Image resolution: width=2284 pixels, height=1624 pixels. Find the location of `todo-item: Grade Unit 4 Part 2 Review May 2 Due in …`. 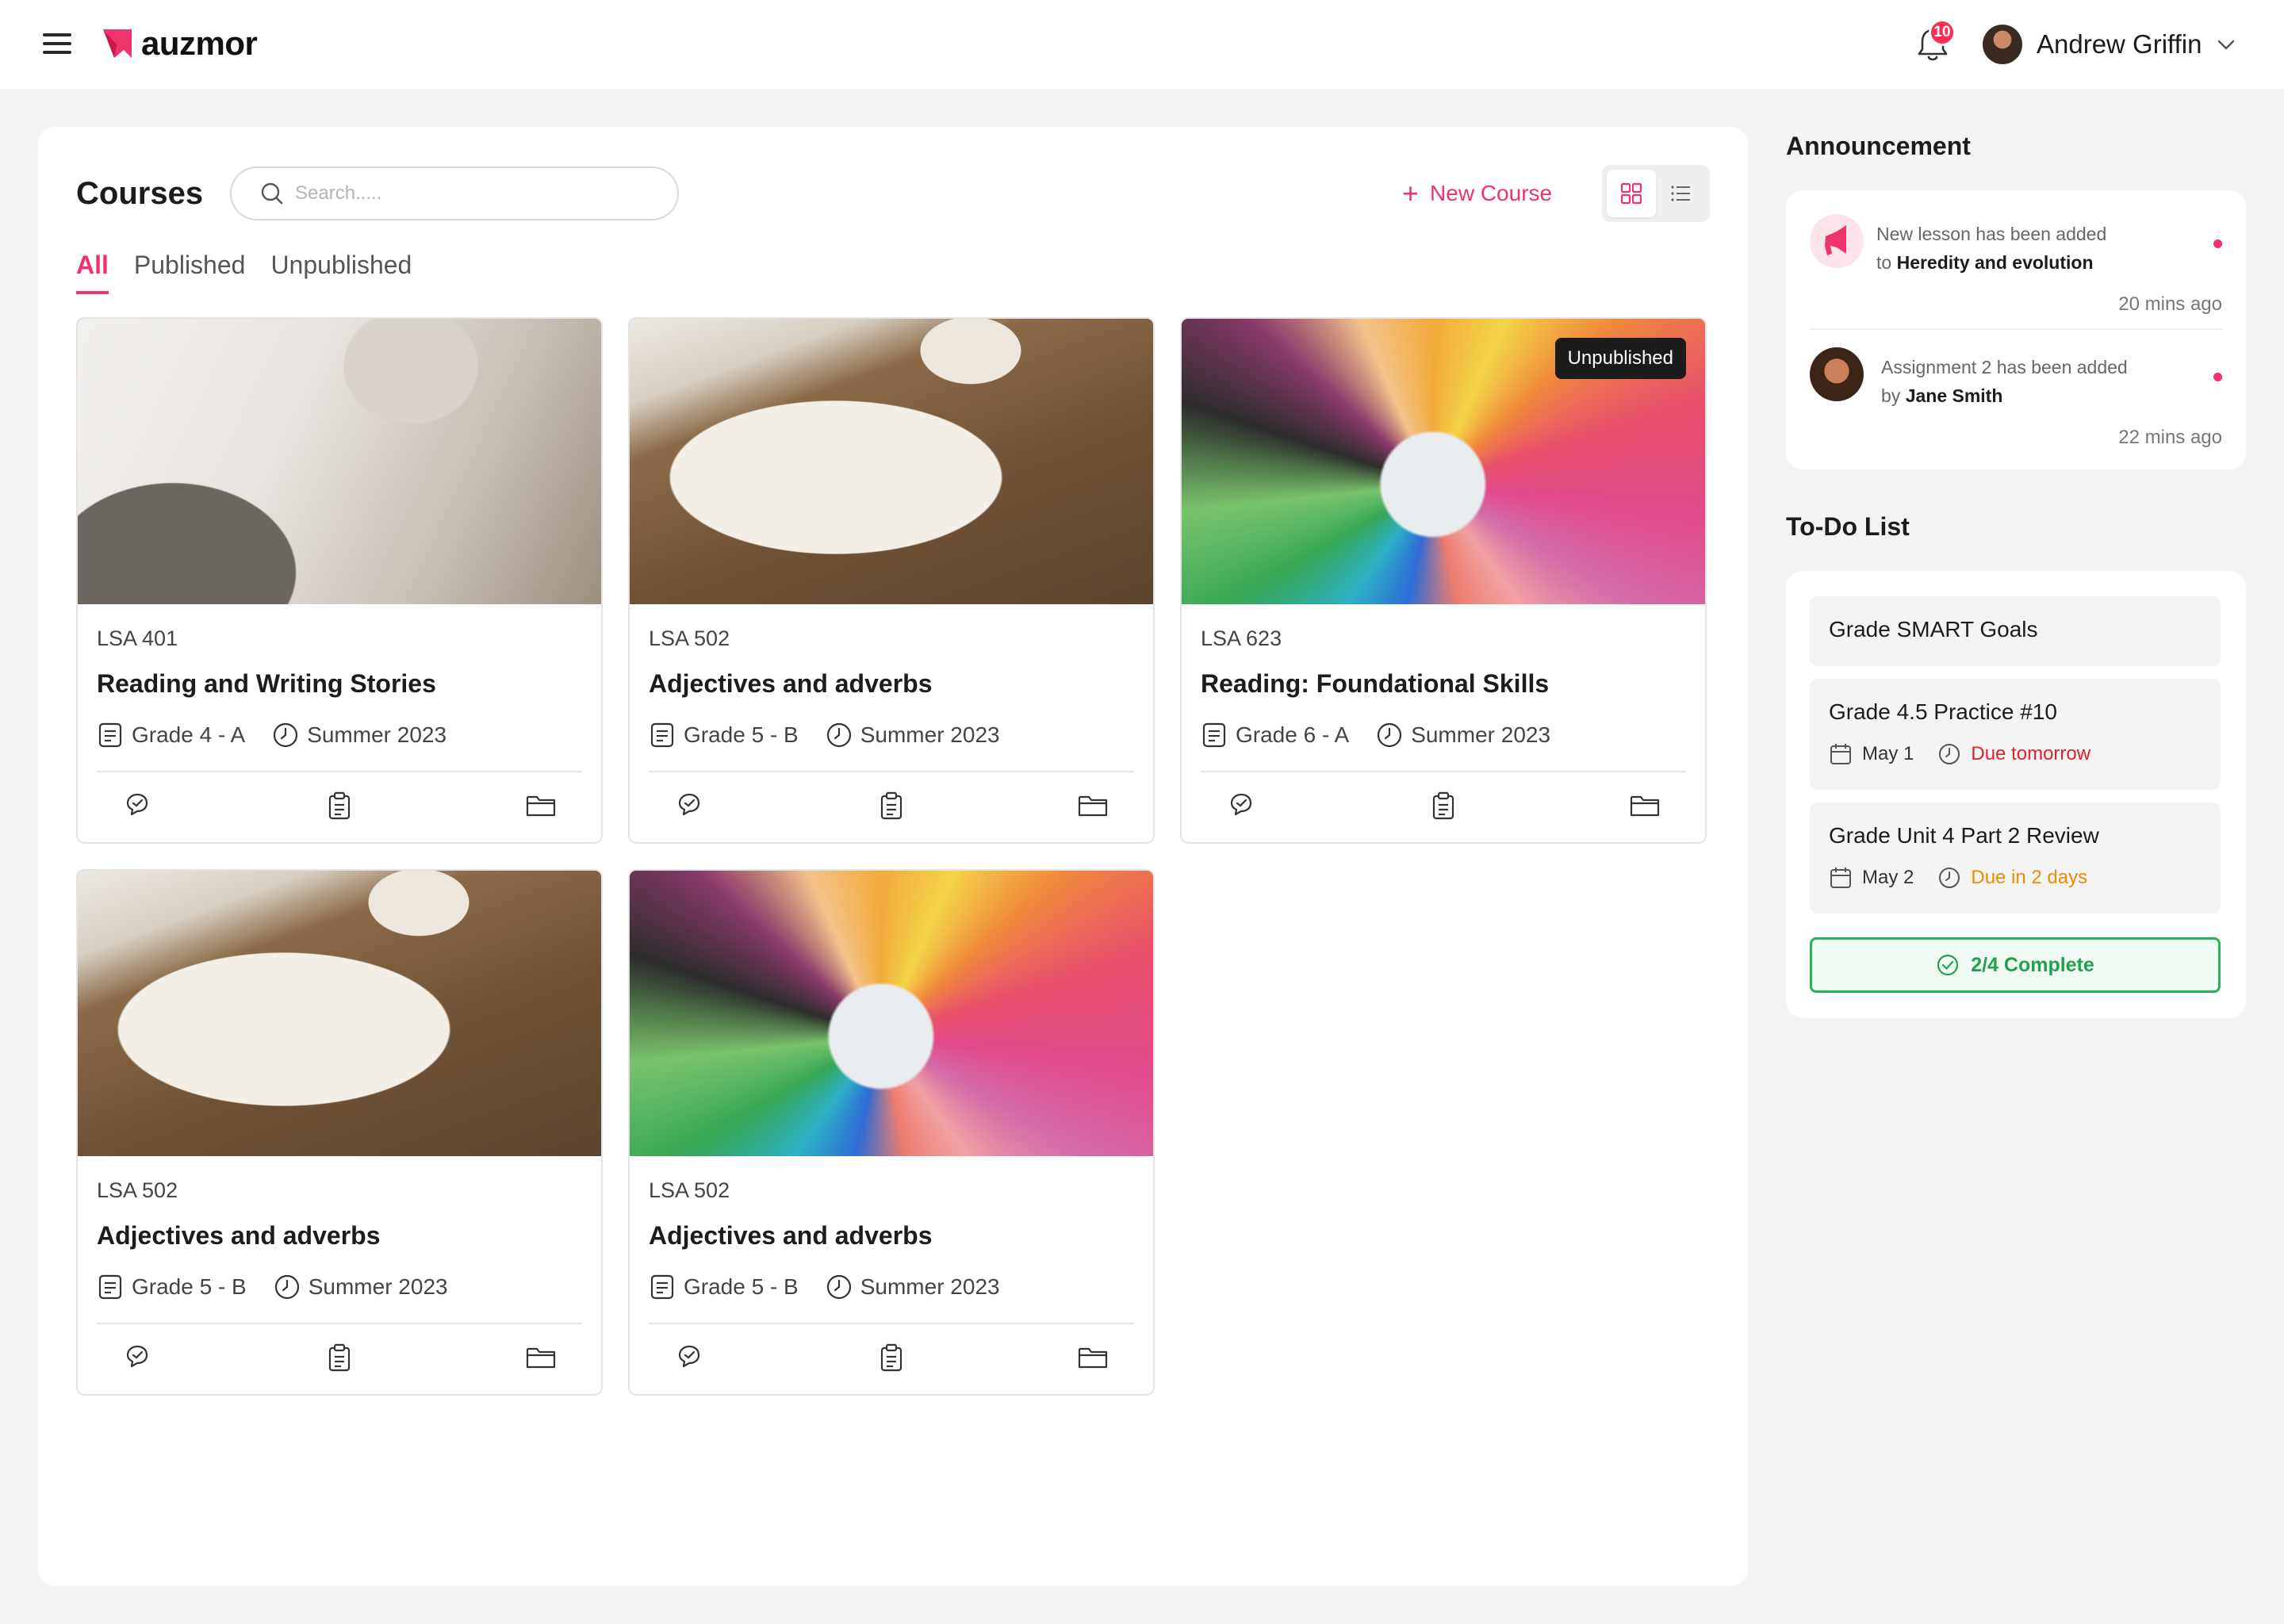

todo-item: Grade Unit 4 Part 2 Review May 2 Due in … is located at coordinates (2015, 858).